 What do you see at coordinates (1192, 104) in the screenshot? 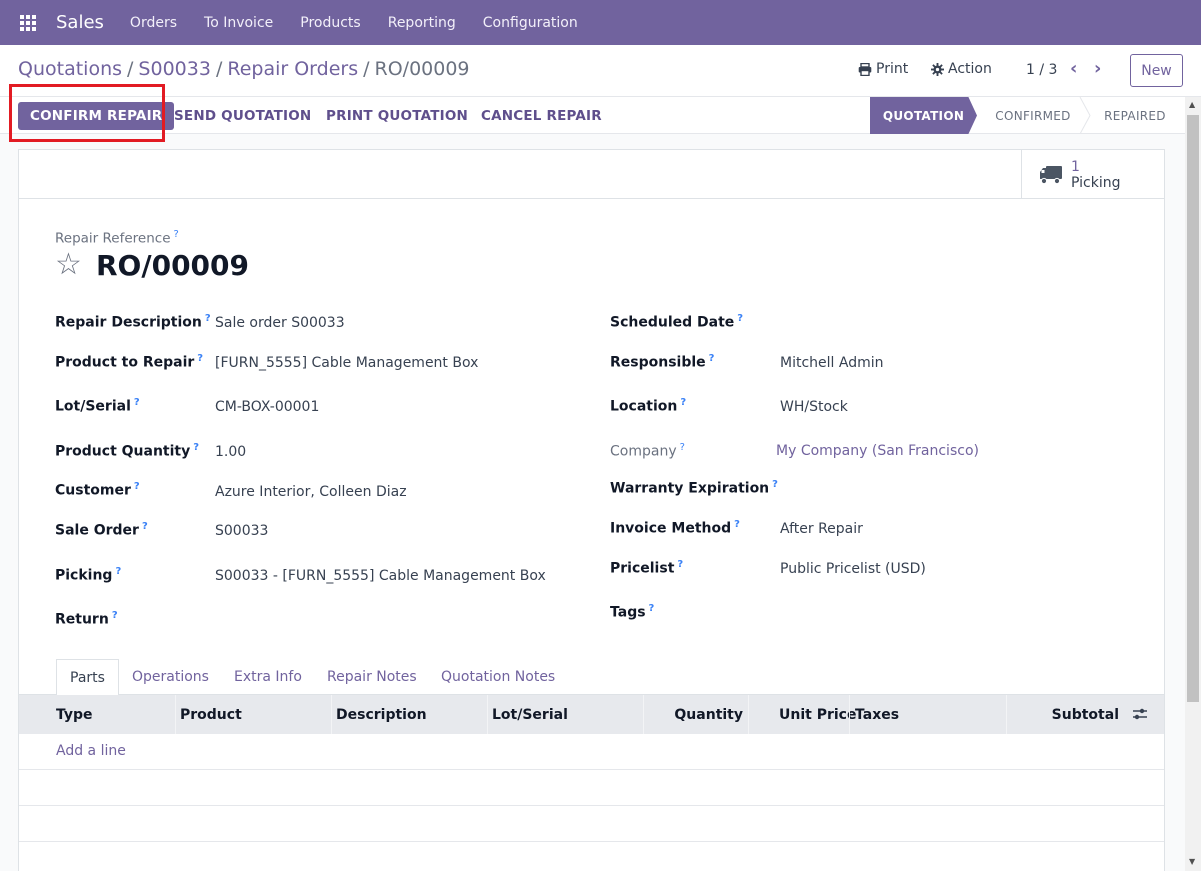
I see `scroll-up-icon: ▲` at bounding box center [1192, 104].